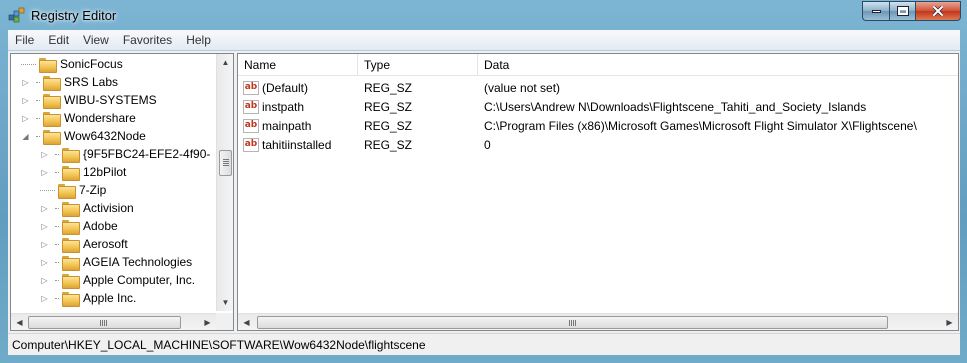  I want to click on title-bar: Registry Editor, so click(483, 15).